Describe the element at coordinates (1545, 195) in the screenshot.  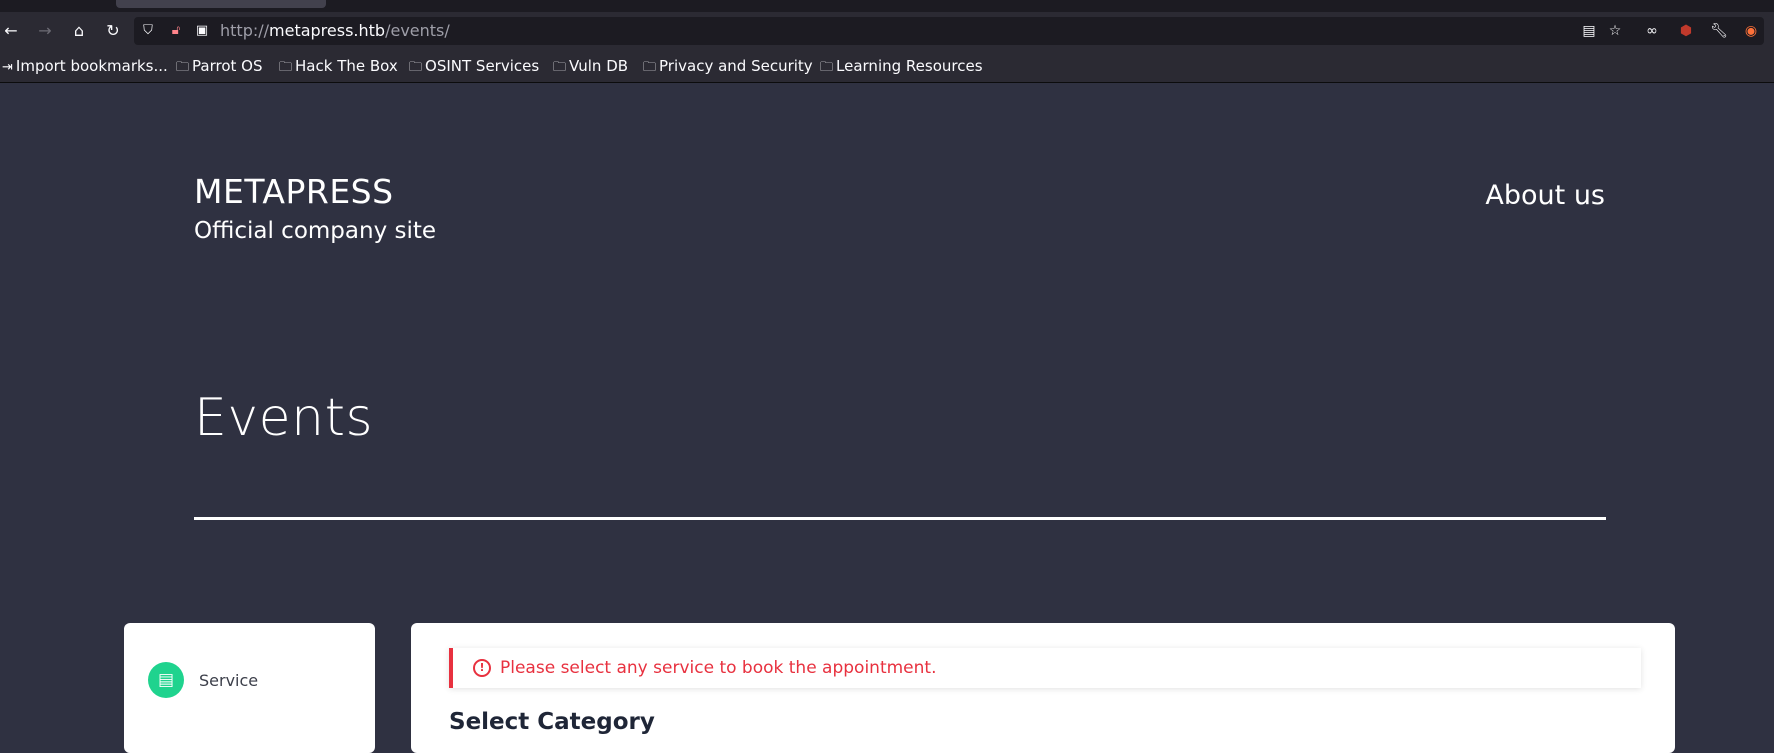
I see `nav-about-us-link: About us` at that location.